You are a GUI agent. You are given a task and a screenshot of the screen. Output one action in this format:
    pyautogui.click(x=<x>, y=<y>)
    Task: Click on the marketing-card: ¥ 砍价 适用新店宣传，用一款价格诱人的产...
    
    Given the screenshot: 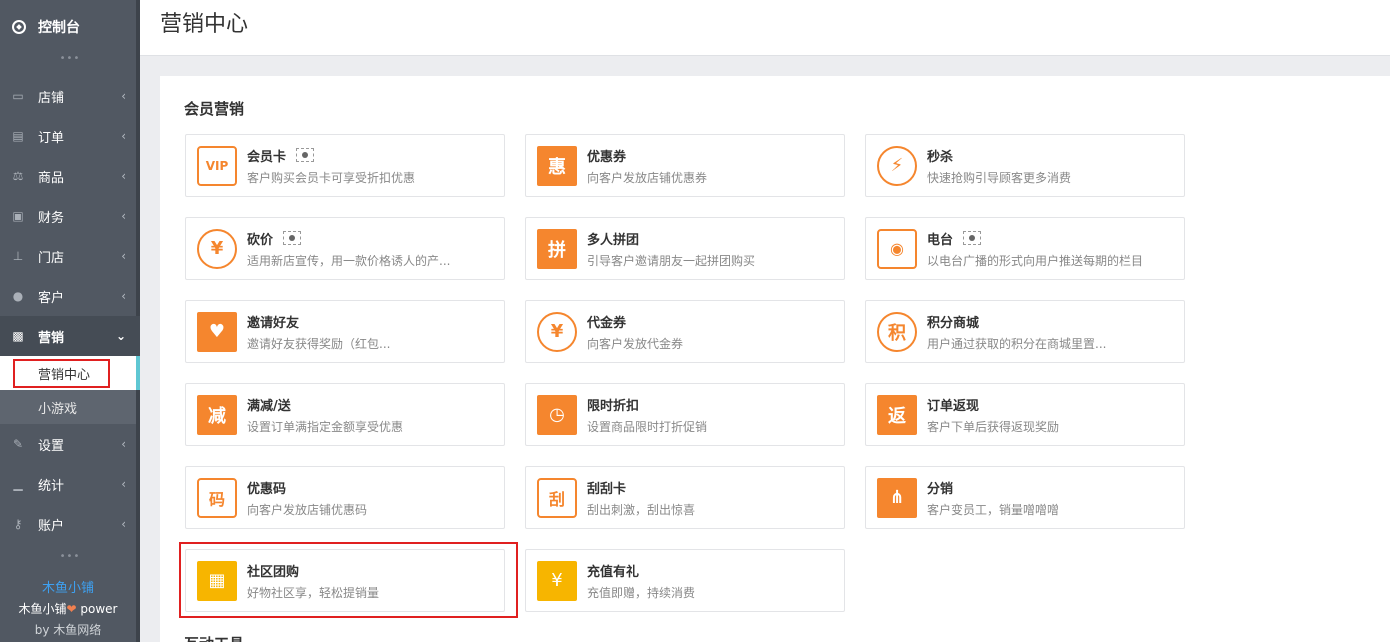 What is the action you would take?
    pyautogui.click(x=345, y=248)
    